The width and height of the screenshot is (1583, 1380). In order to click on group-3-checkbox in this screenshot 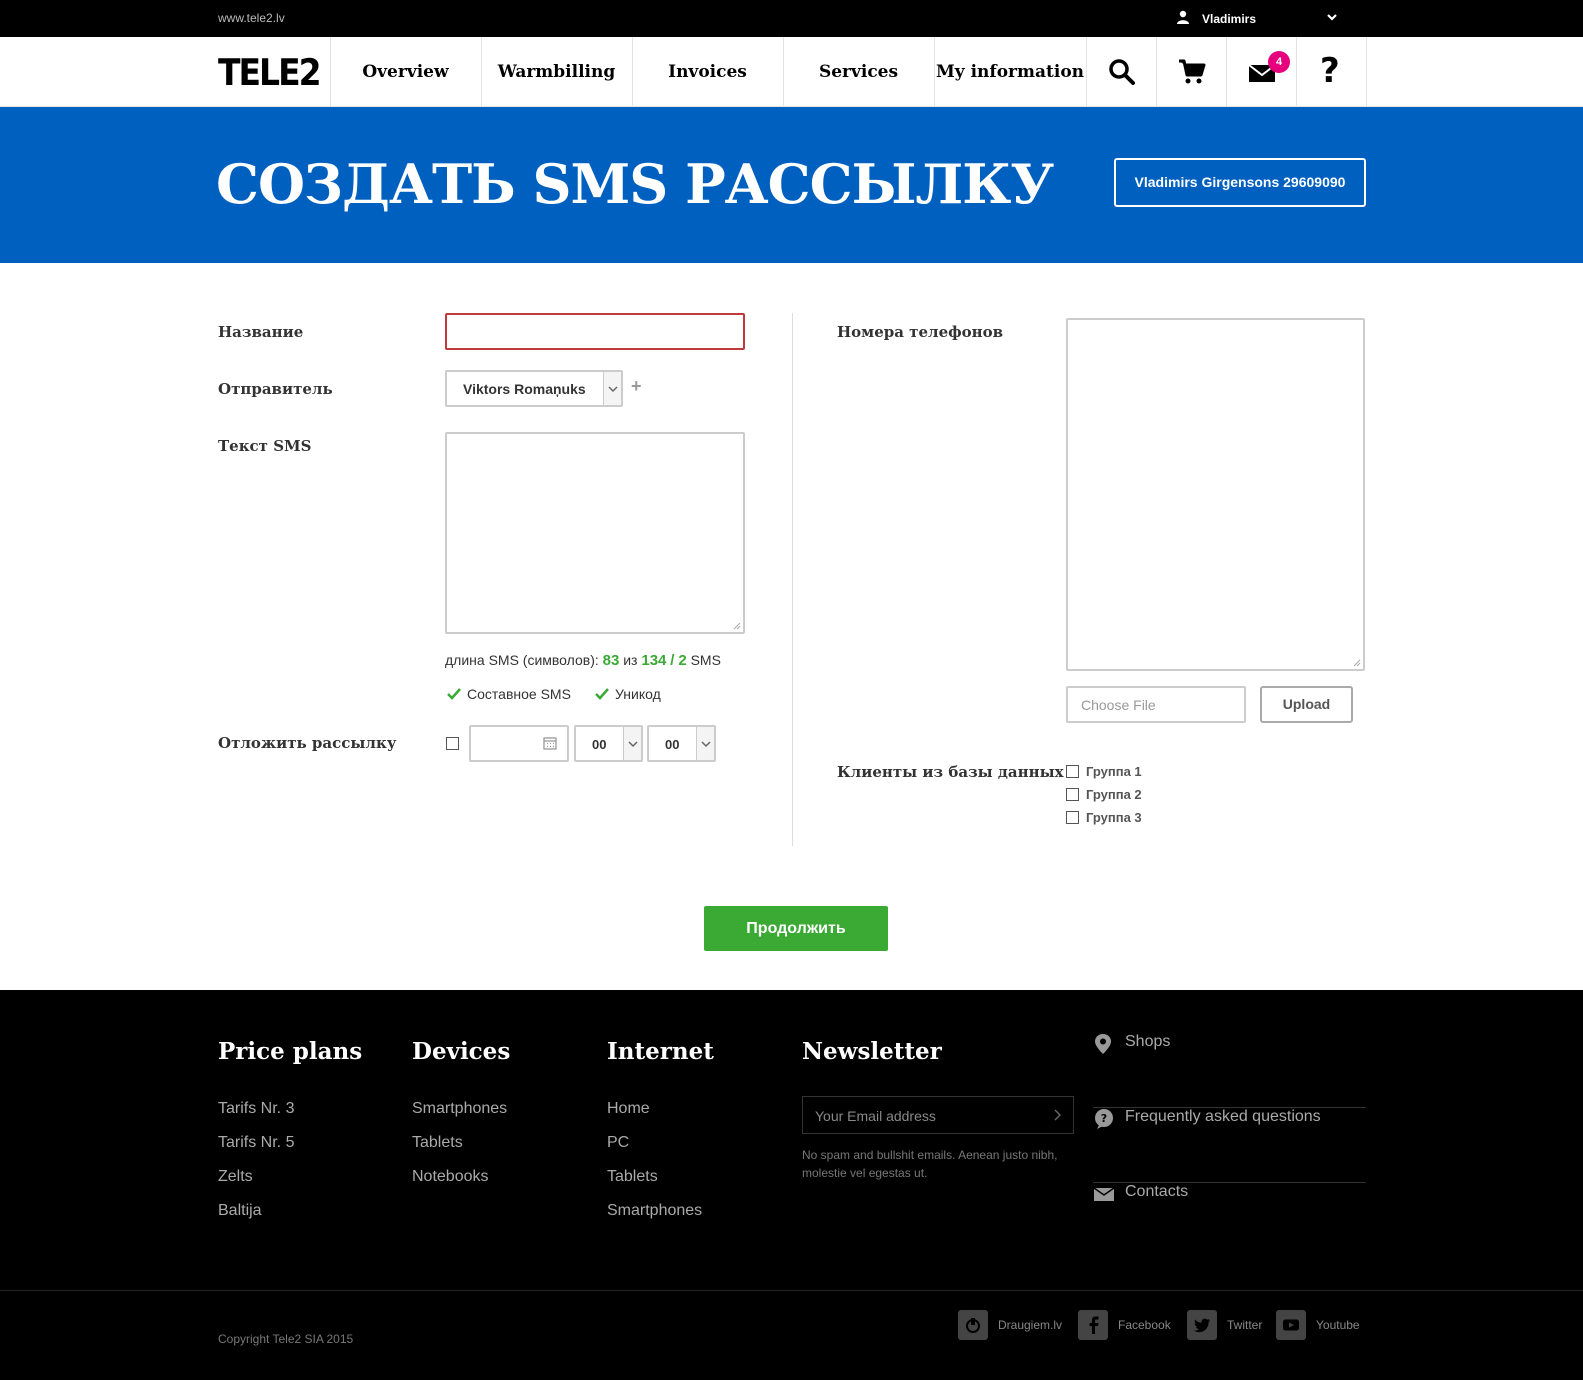, I will do `click(1072, 817)`.